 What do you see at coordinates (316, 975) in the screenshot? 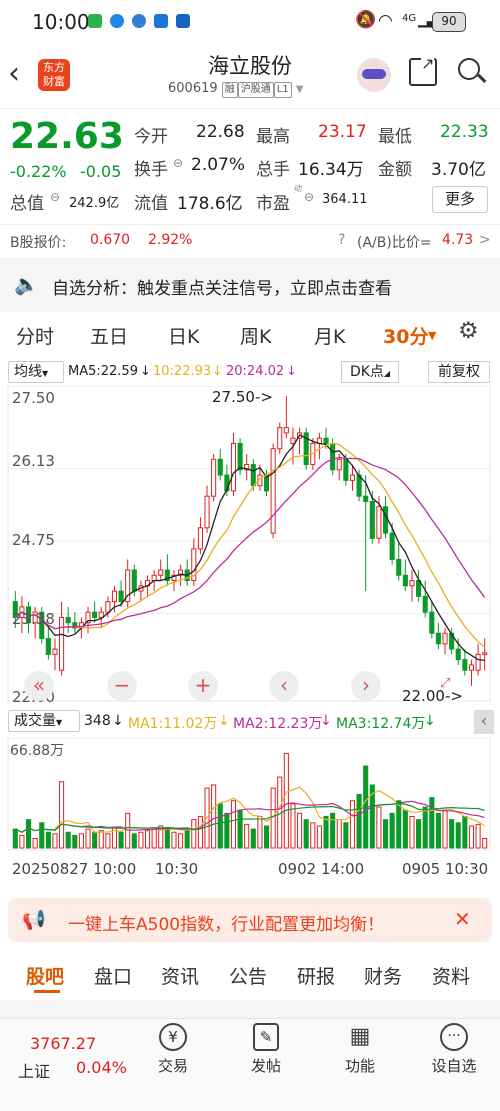
I see `tab-yanbao: 研报` at bounding box center [316, 975].